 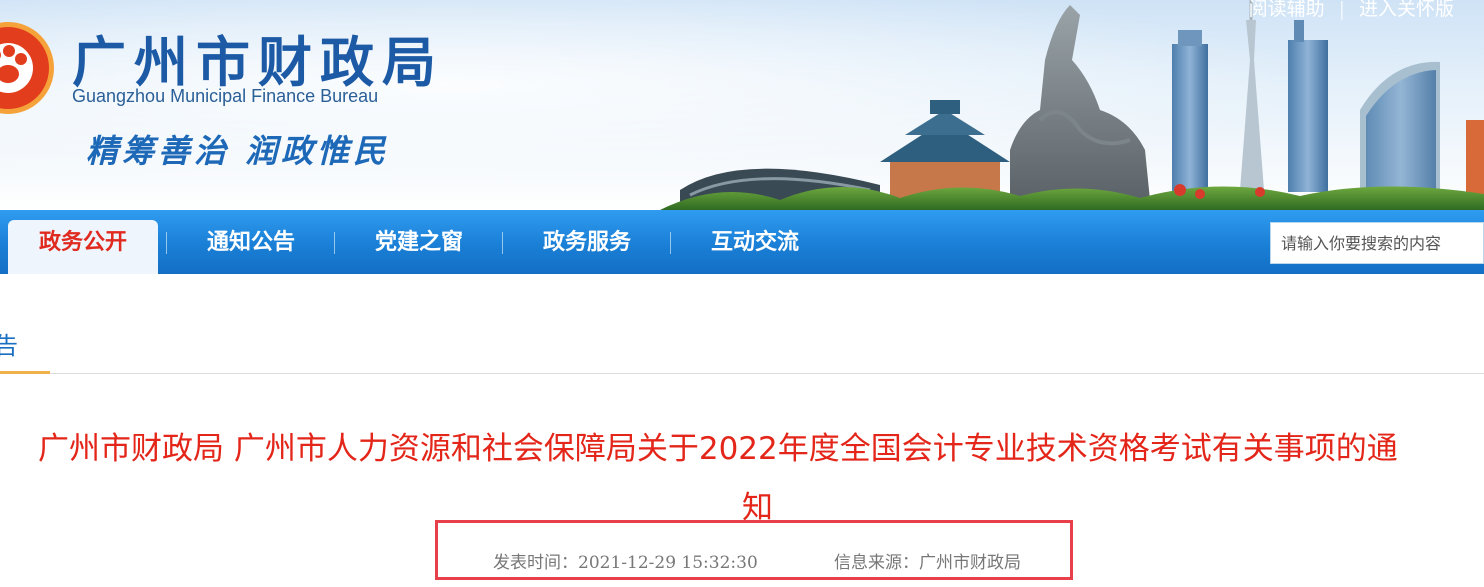 What do you see at coordinates (25, 372) in the screenshot?
I see `section-active-underline` at bounding box center [25, 372].